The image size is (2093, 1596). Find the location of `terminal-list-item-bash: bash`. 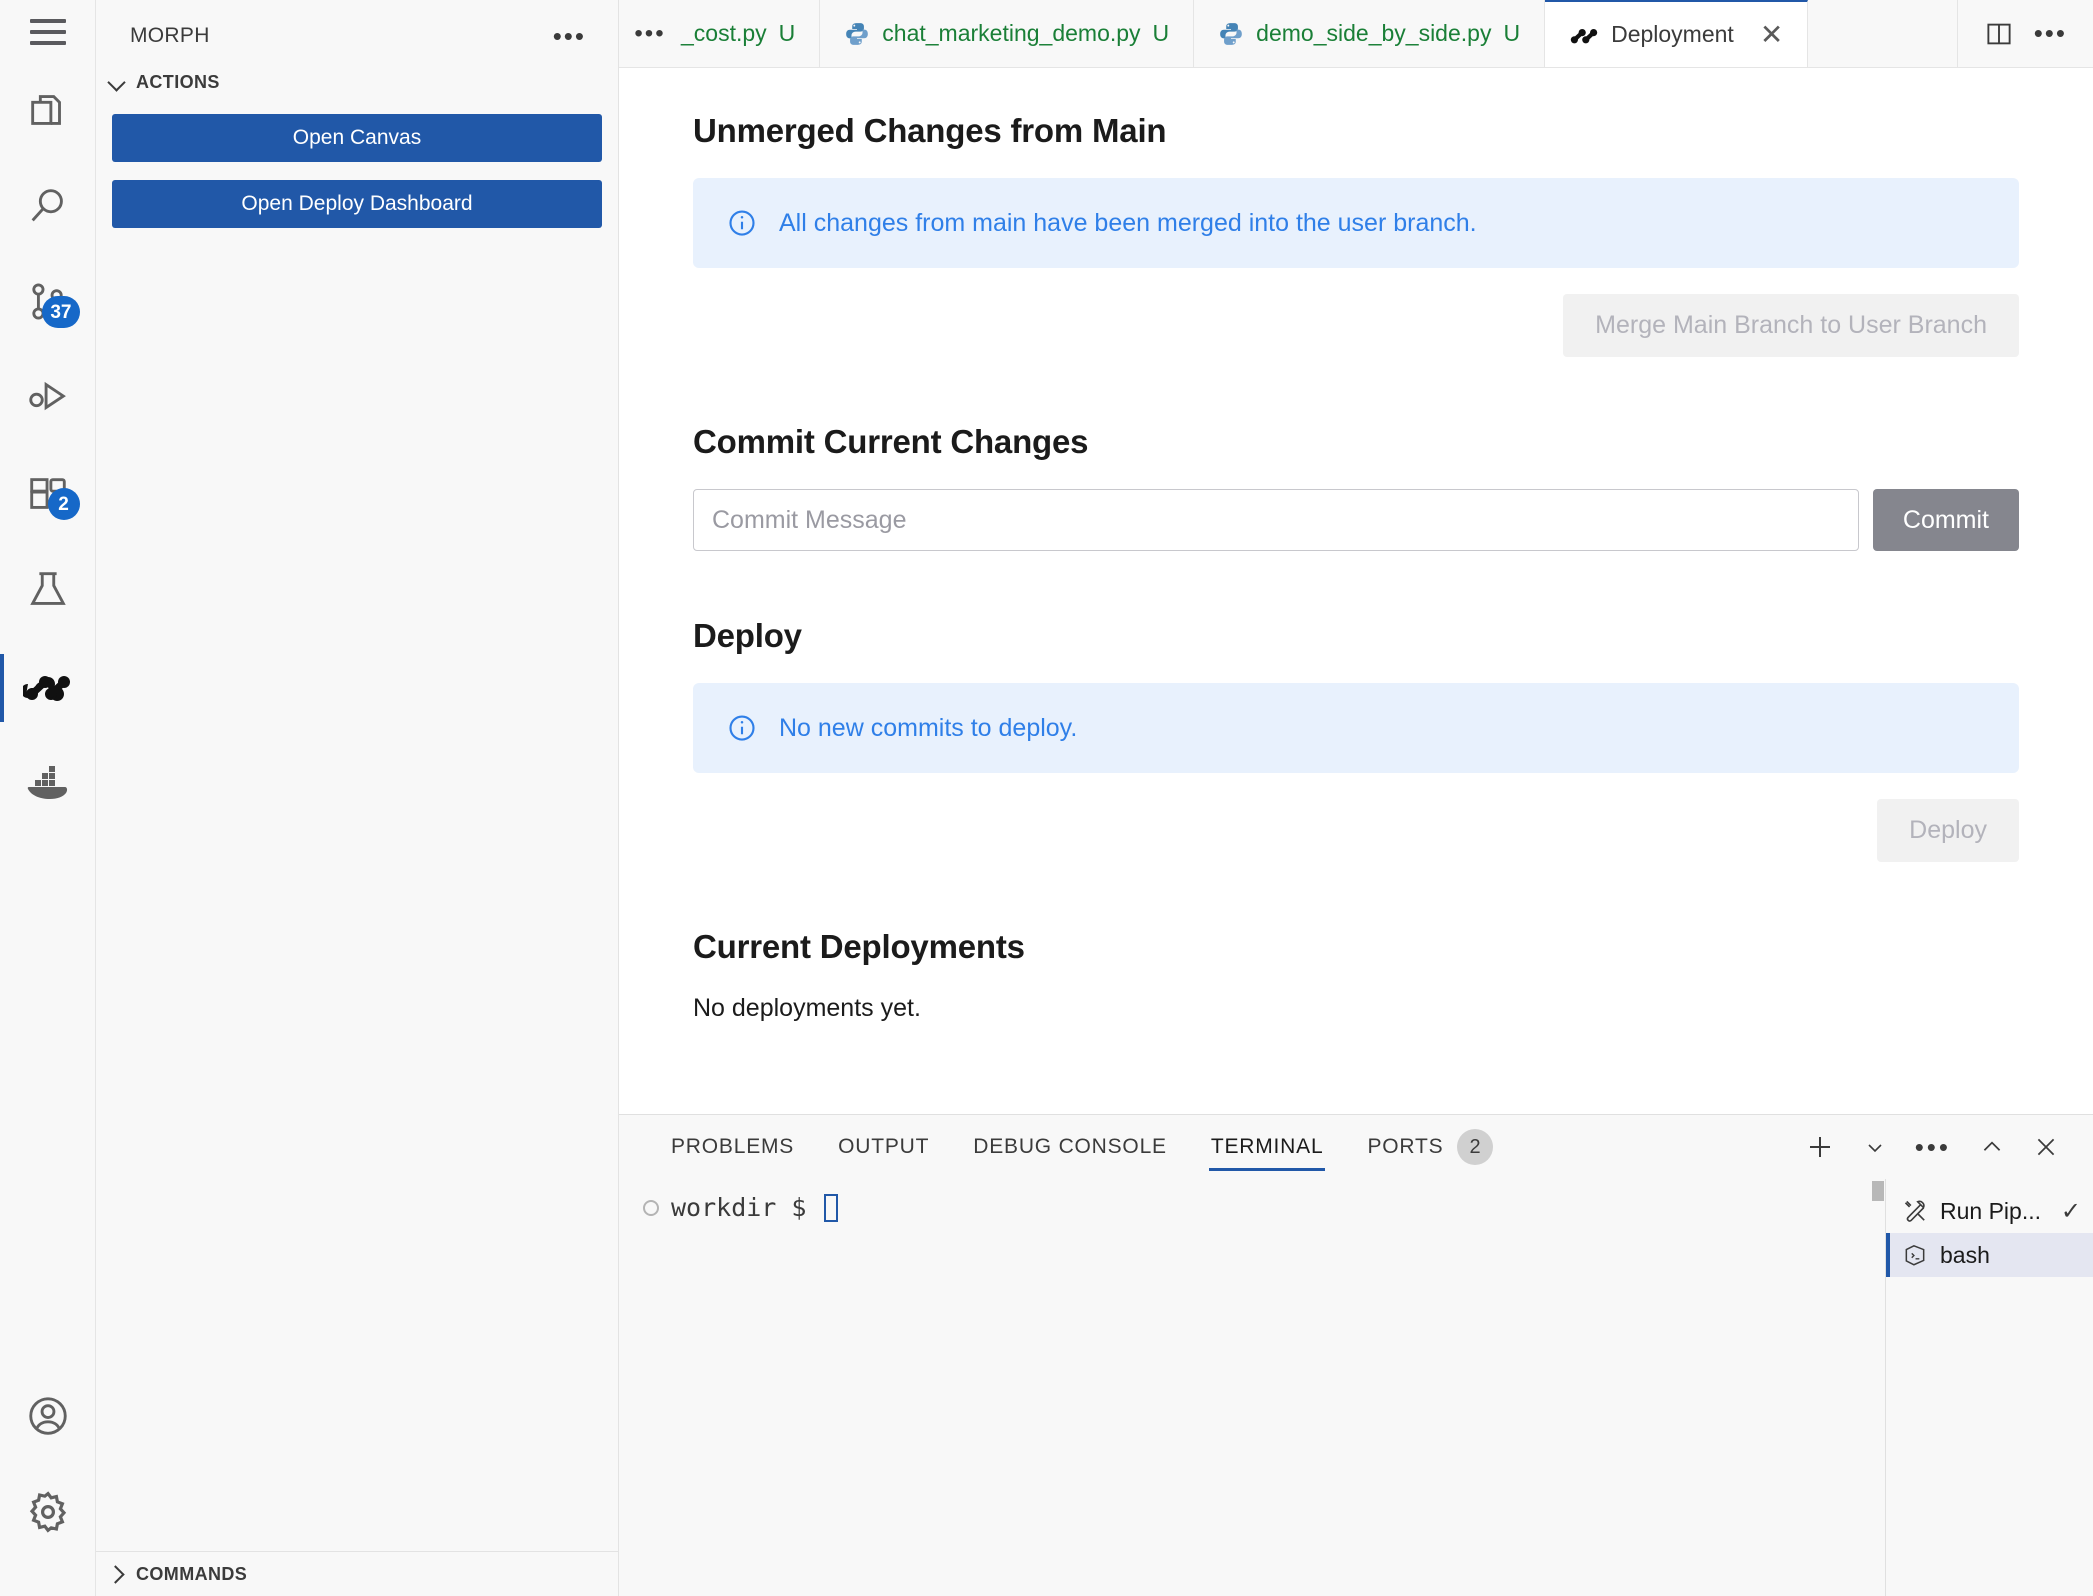

terminal-list-item-bash: bash is located at coordinates (1989, 1255).